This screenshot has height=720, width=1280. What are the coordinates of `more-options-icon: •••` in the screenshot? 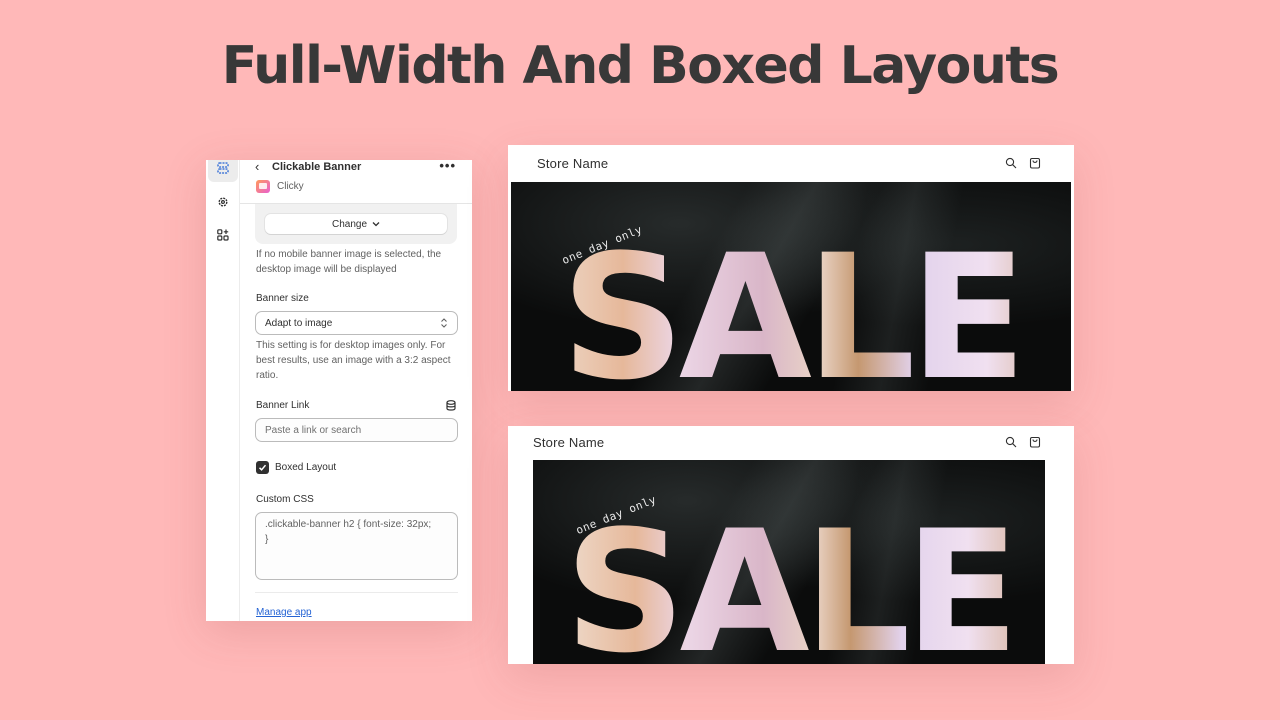 It's located at (447, 166).